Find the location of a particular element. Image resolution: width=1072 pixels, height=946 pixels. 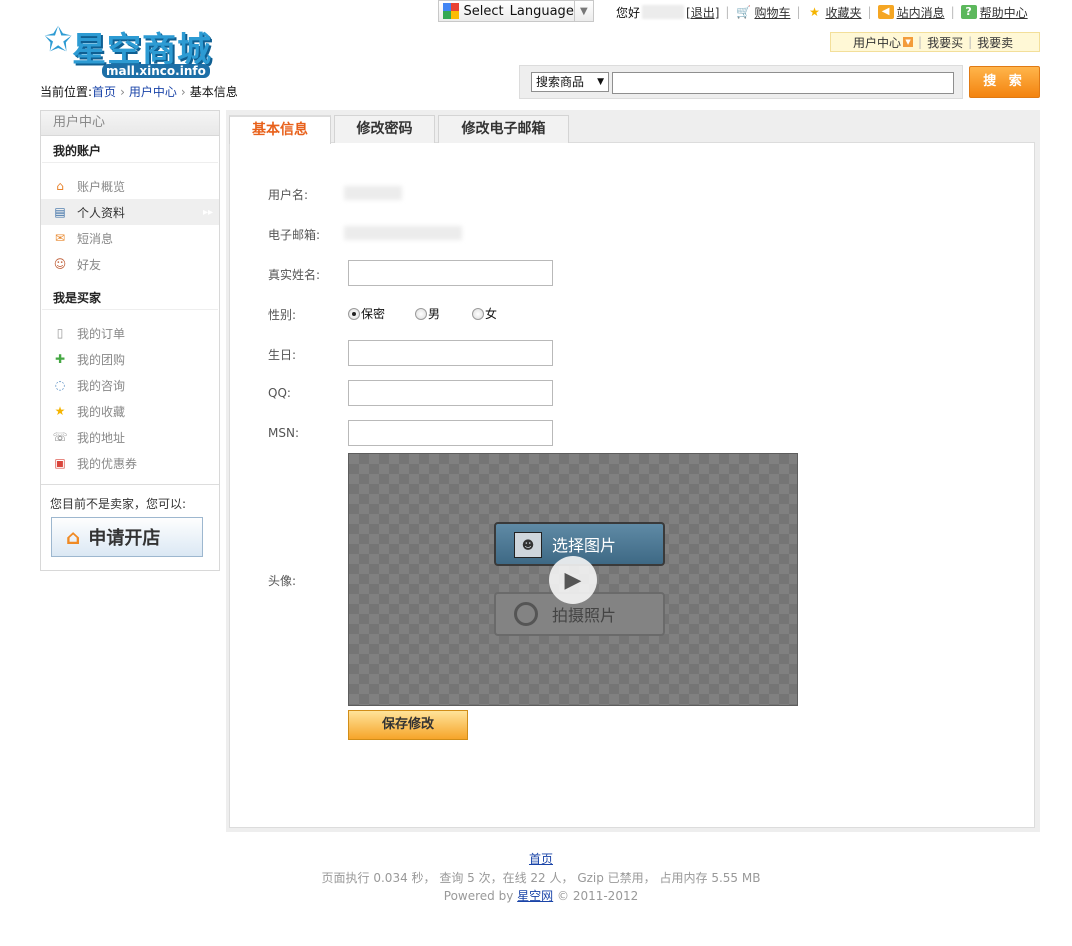

language-select: Select Language ▼ is located at coordinates (516, 11).